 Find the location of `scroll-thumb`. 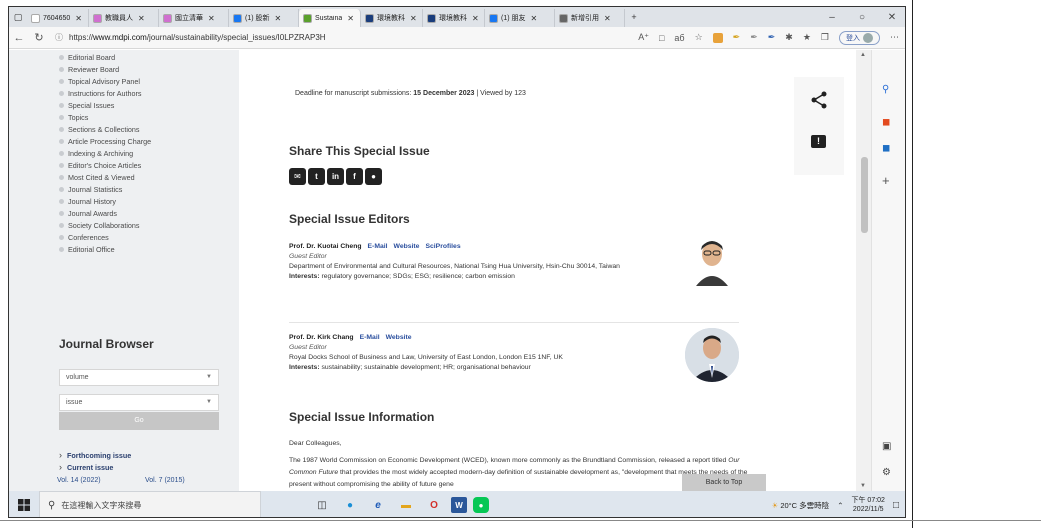

scroll-thumb is located at coordinates (864, 195).